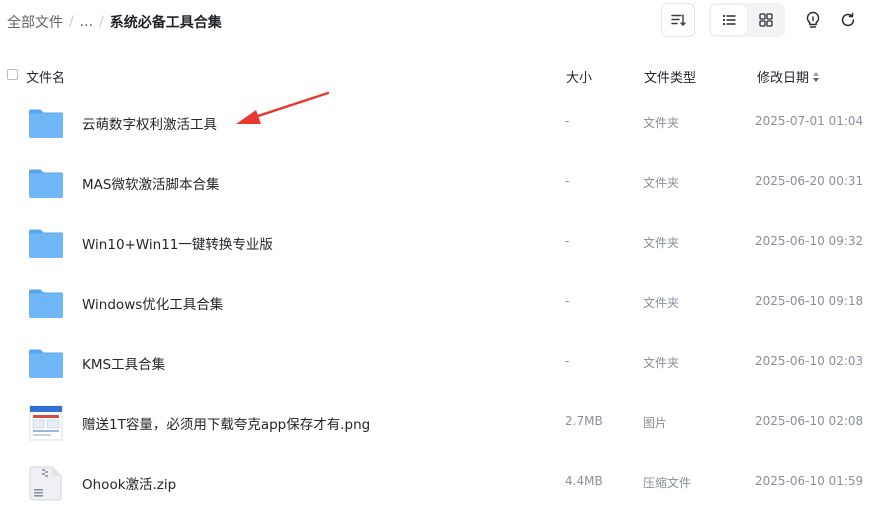  I want to click on table-row: KMS工具合集 - 文件夹 2025-06-10 02:03, so click(435, 363).